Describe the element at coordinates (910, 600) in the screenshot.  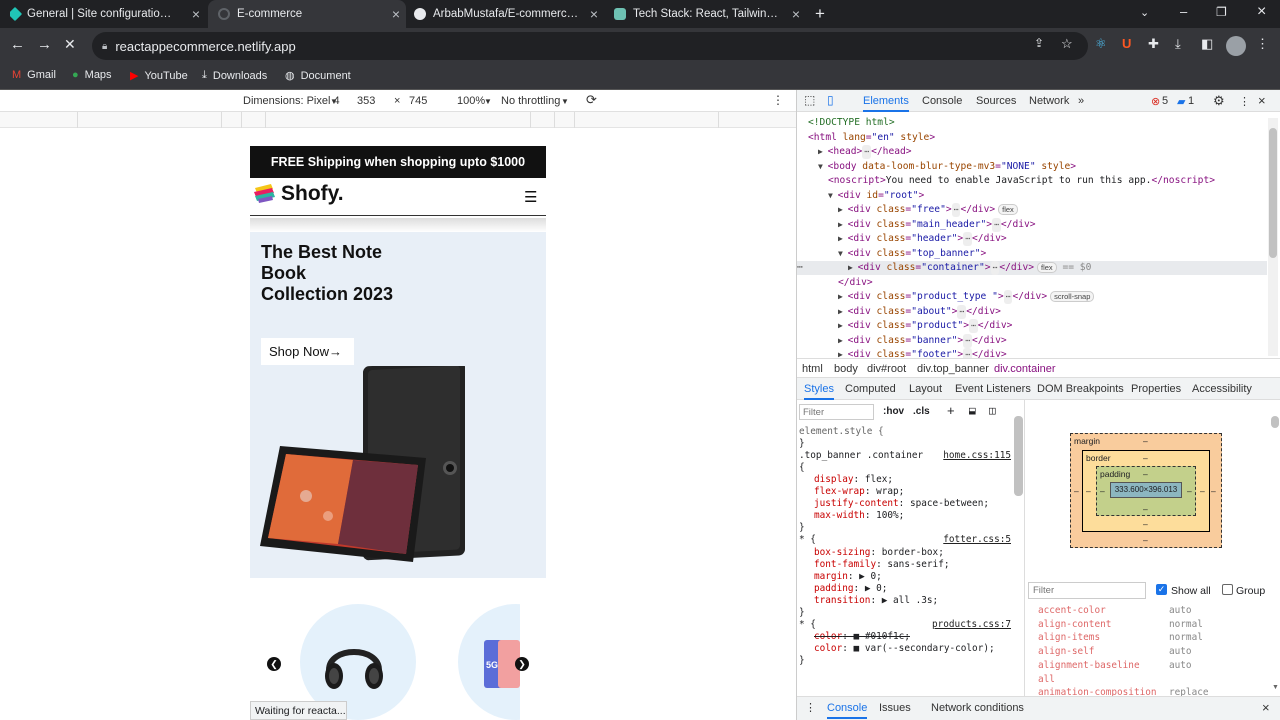
I see `css-property-value: ▶ all .3s;` at that location.